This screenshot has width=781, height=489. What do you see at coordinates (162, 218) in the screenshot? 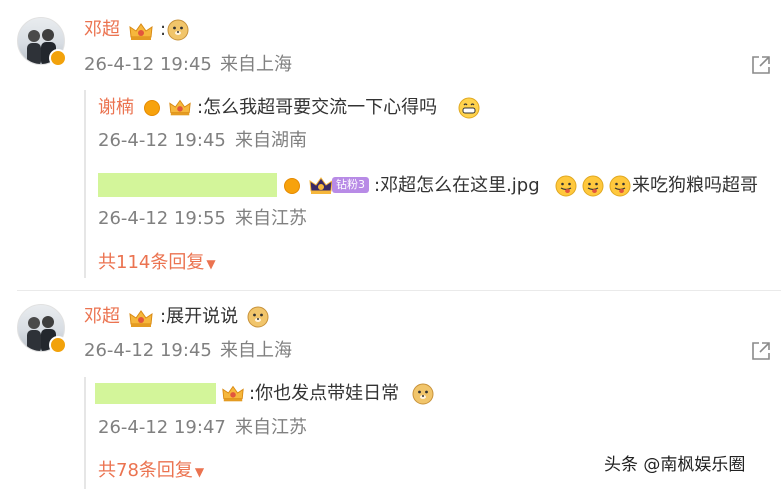
I see `reply-time: 26-4-12 19:55` at bounding box center [162, 218].